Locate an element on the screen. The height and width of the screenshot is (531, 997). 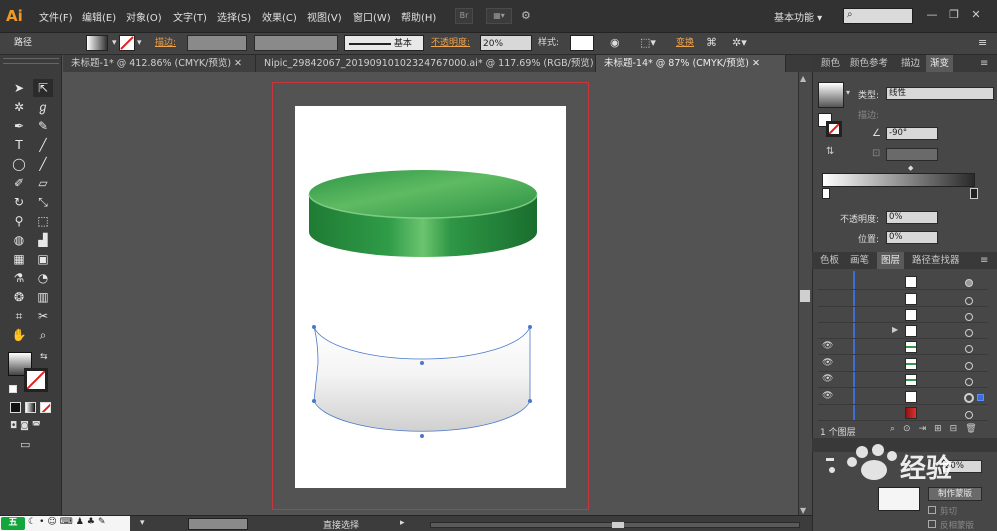
menu-file: 文件(F) is located at coordinates (56, 16).